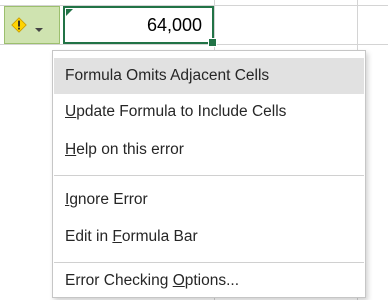  Describe the element at coordinates (124, 149) in the screenshot. I see `menu-item-label: Help on this error` at that location.